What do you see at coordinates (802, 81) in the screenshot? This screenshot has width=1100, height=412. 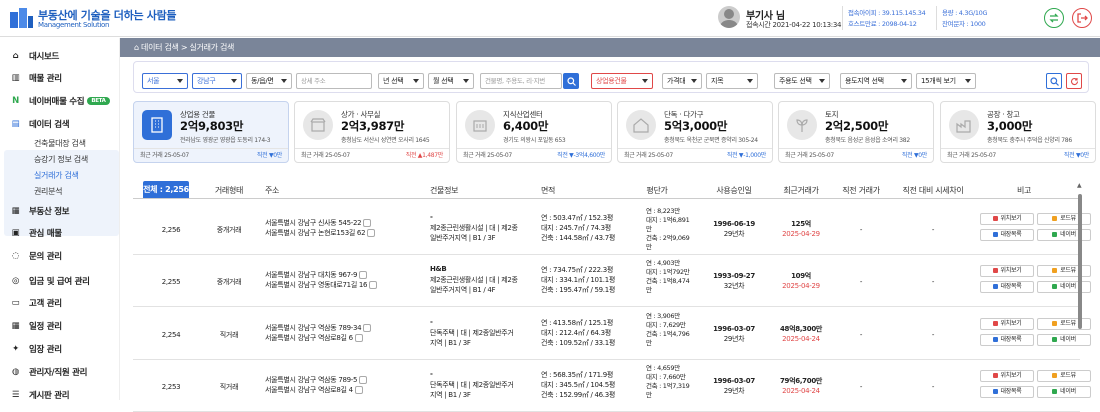 I see `main-use-select: 주용도 선택` at bounding box center [802, 81].